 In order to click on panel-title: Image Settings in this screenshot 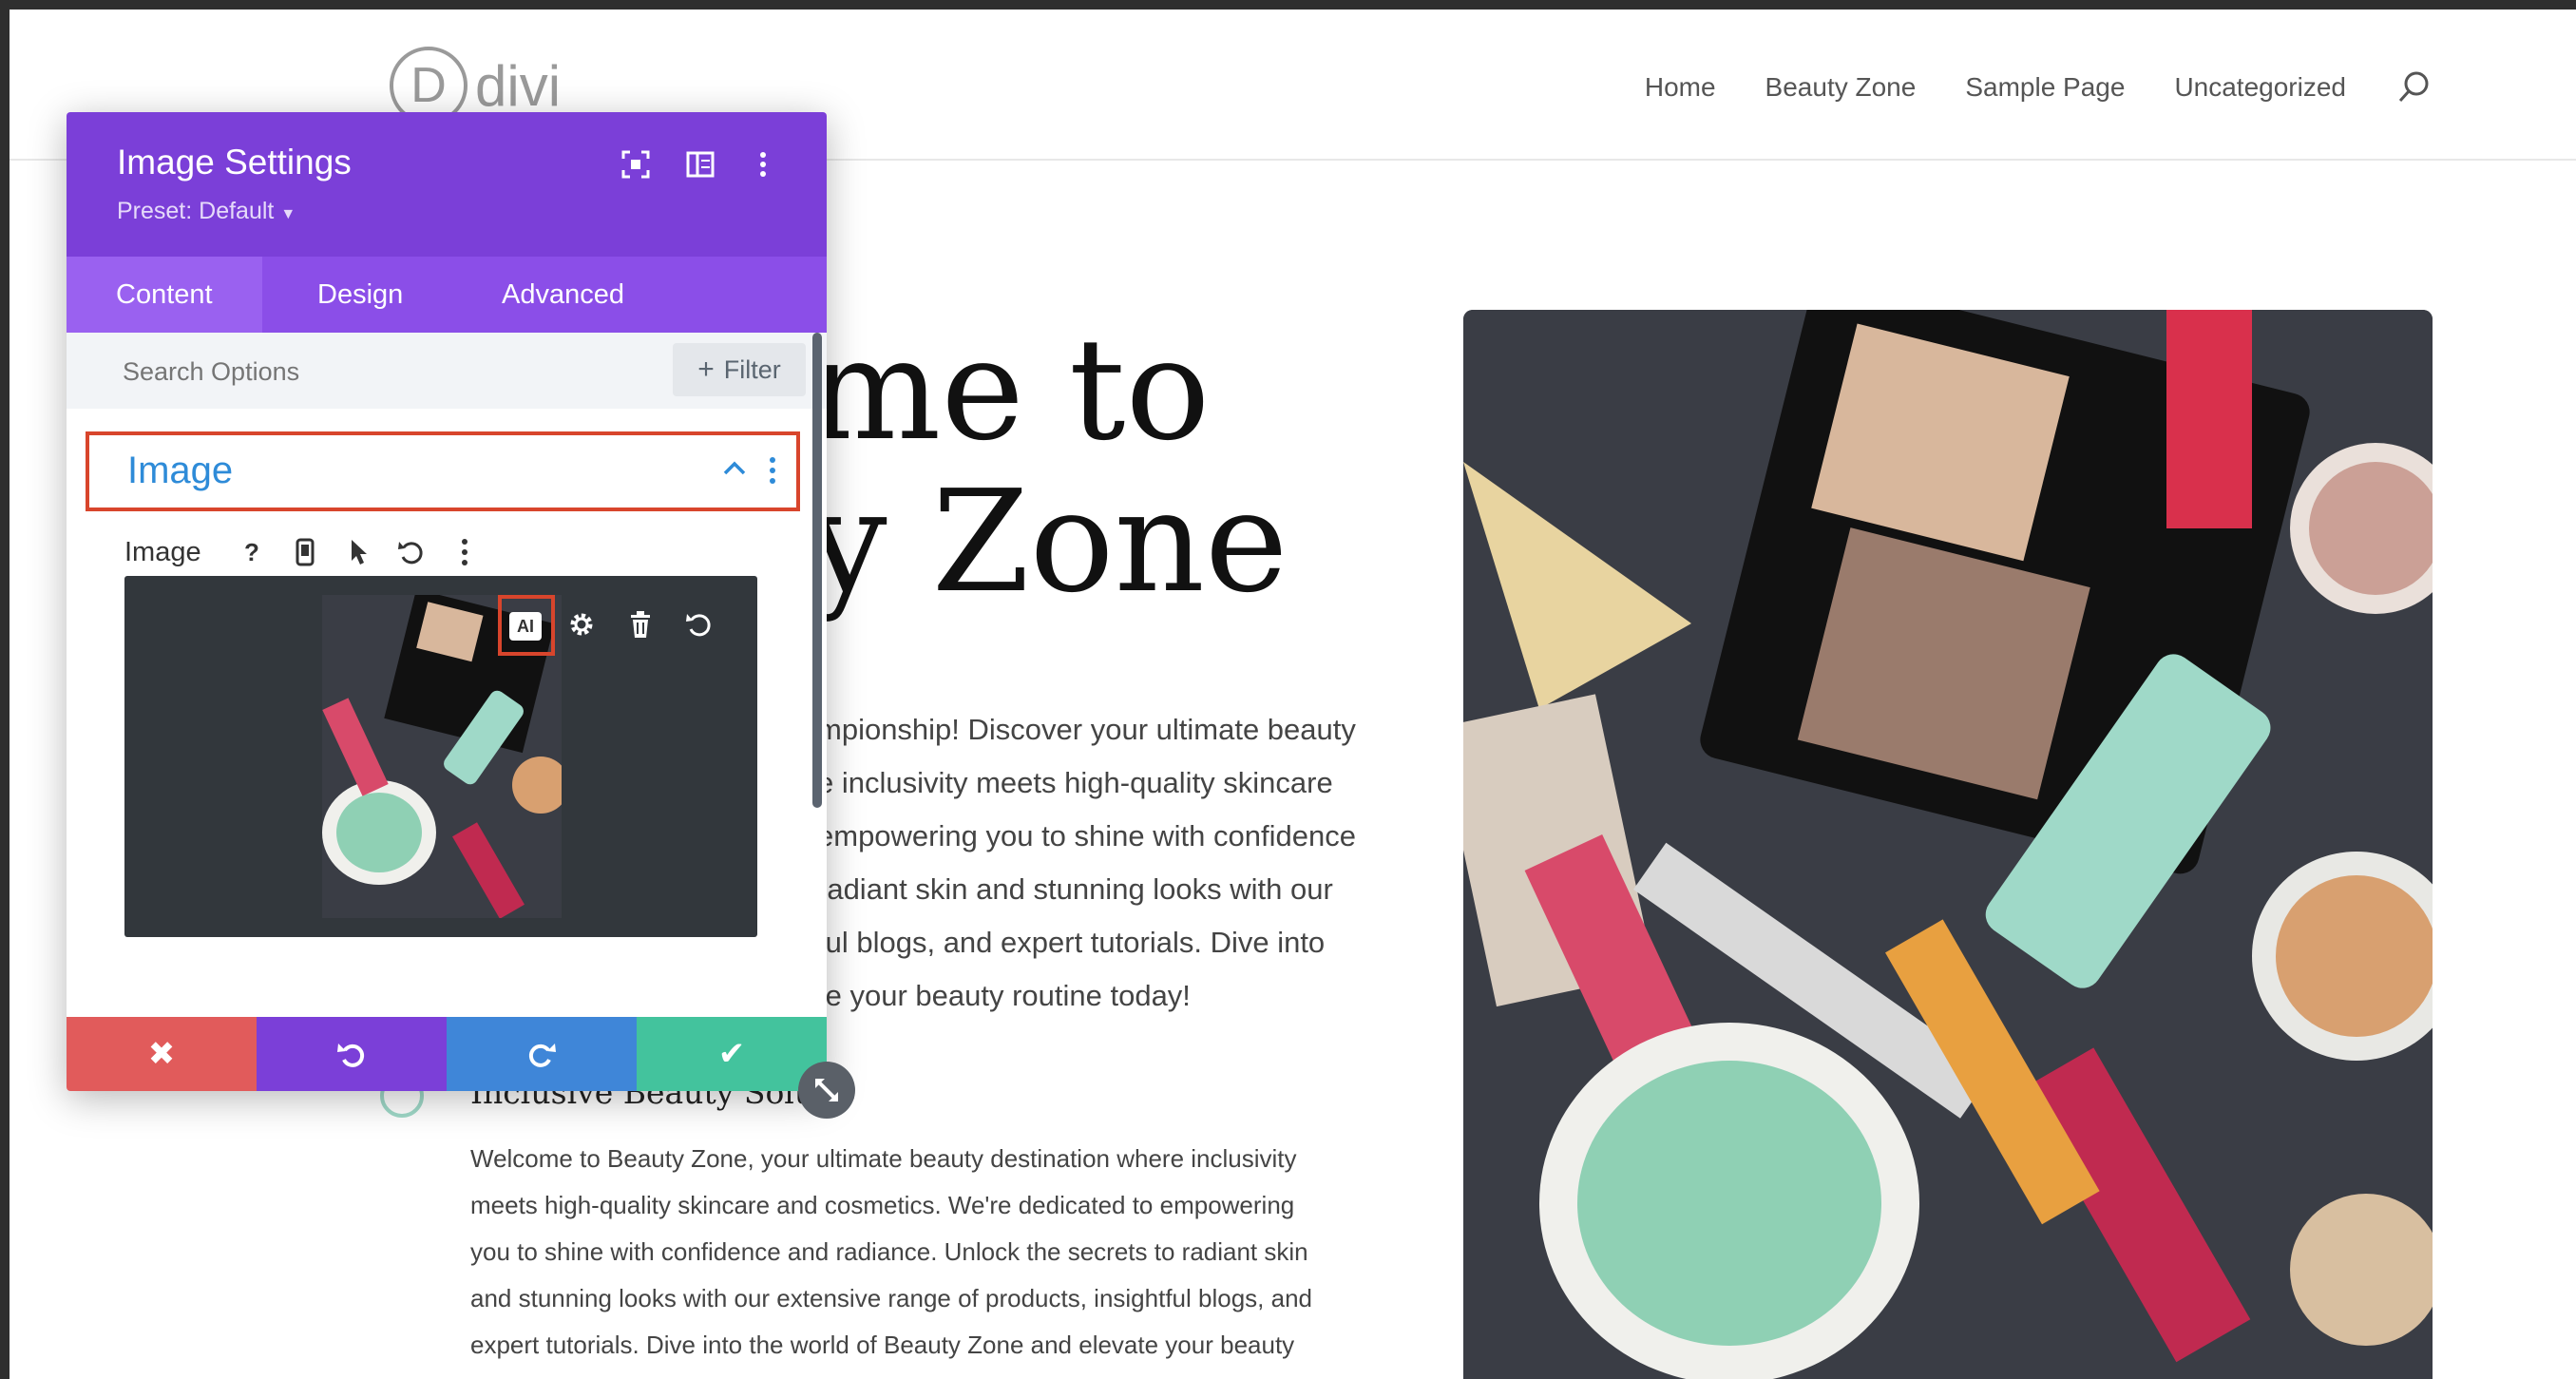, I will do `click(234, 162)`.